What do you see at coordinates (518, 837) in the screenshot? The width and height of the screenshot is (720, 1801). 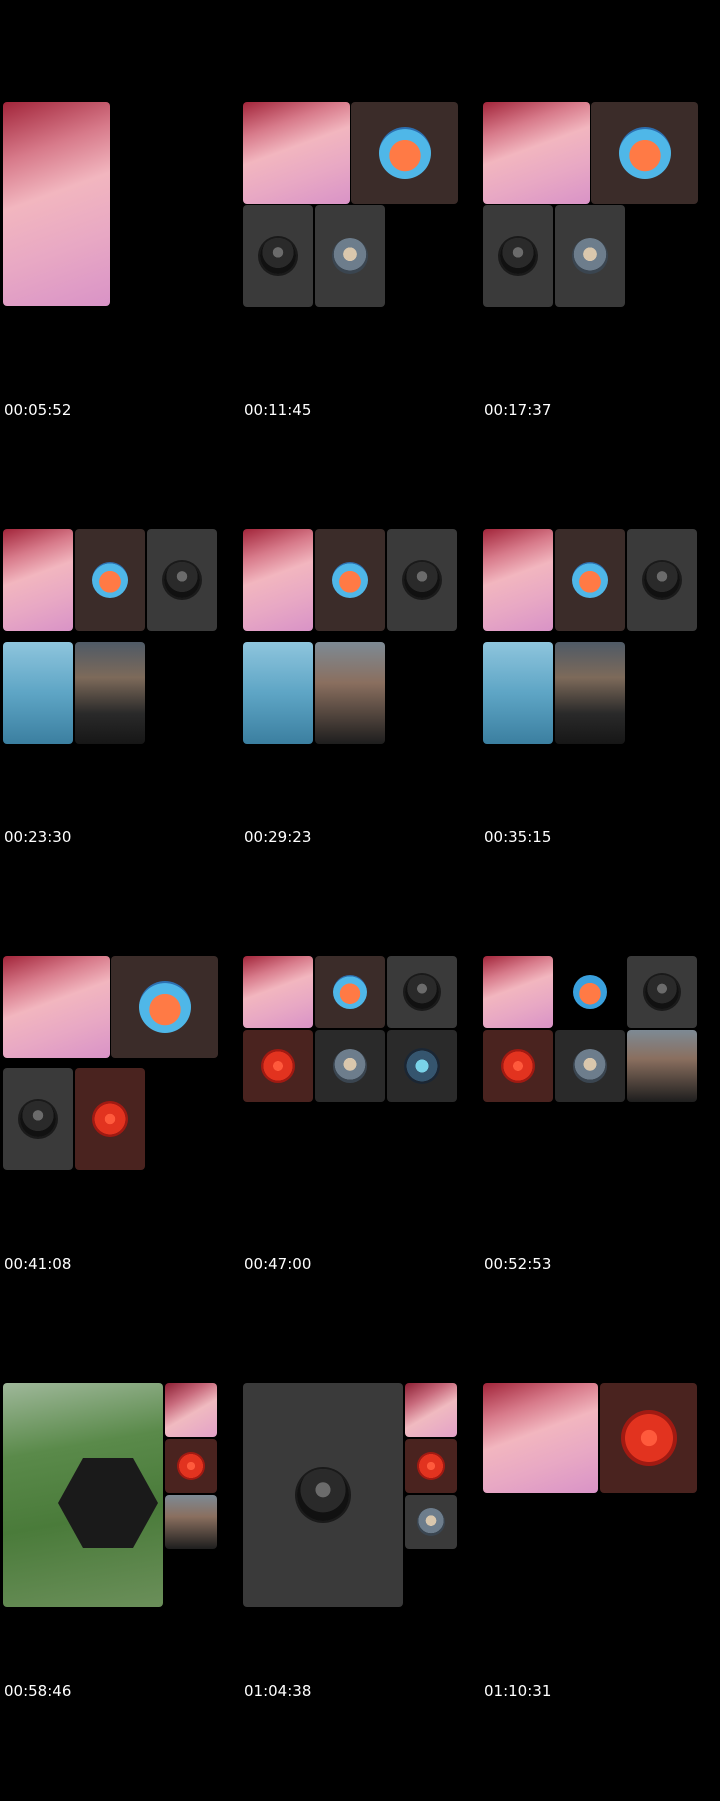 I see `timestamp-label: 00:35:15` at bounding box center [518, 837].